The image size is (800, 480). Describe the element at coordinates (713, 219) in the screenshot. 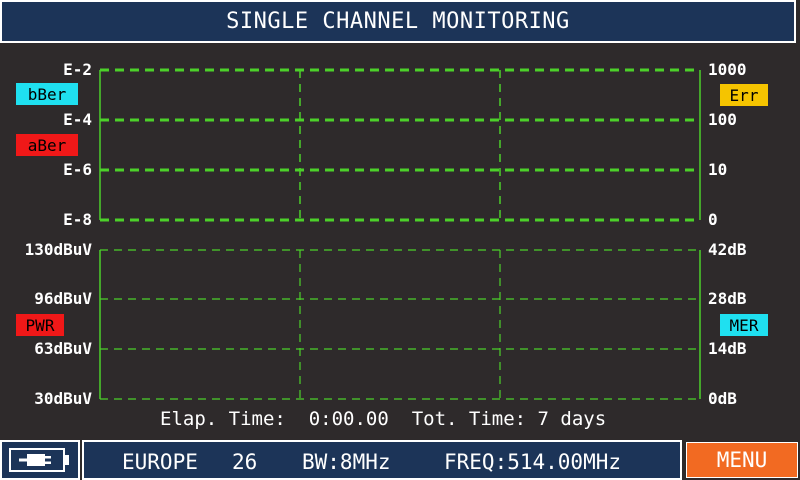

I see `upper-right-tick-4: 0` at that location.